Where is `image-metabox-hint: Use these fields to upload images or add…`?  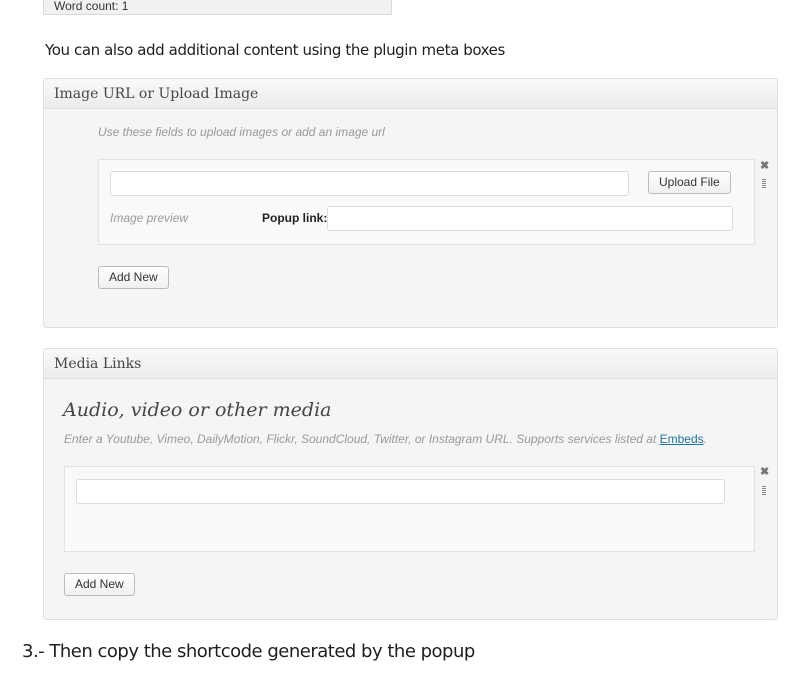
image-metabox-hint: Use these fields to upload images or add… is located at coordinates (241, 132).